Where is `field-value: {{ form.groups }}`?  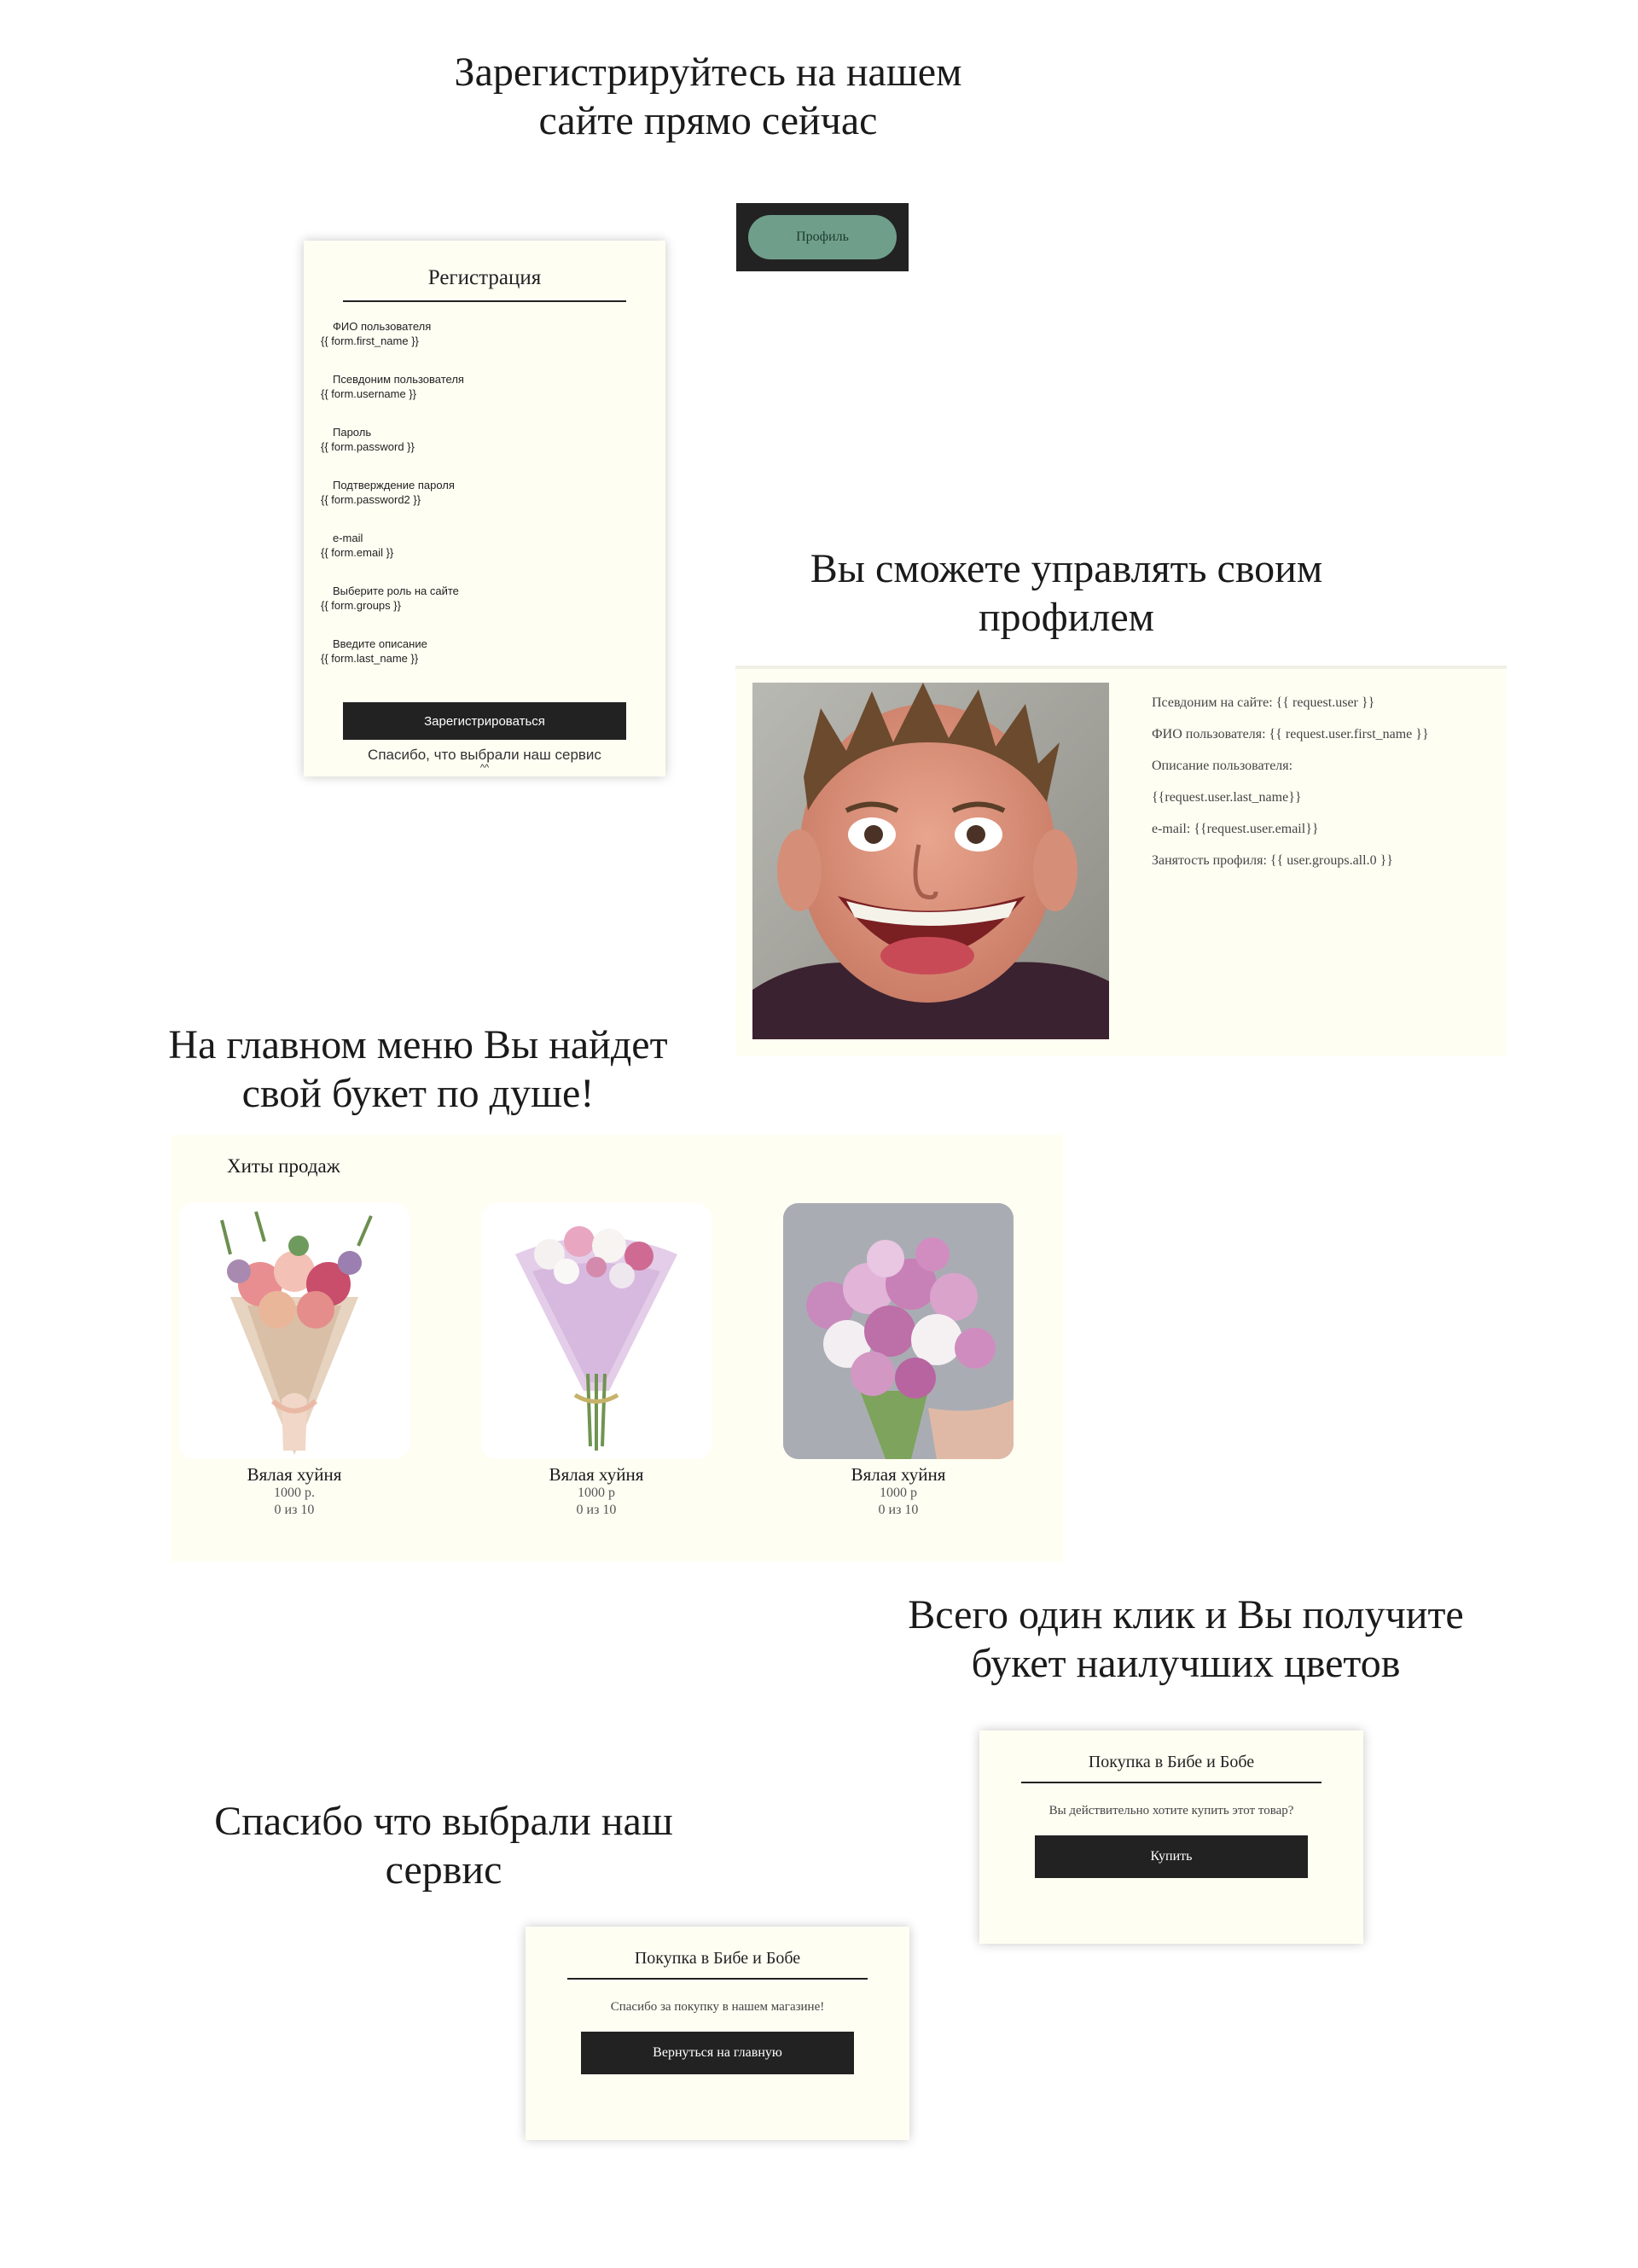
field-value: {{ form.groups }} is located at coordinates (493, 605).